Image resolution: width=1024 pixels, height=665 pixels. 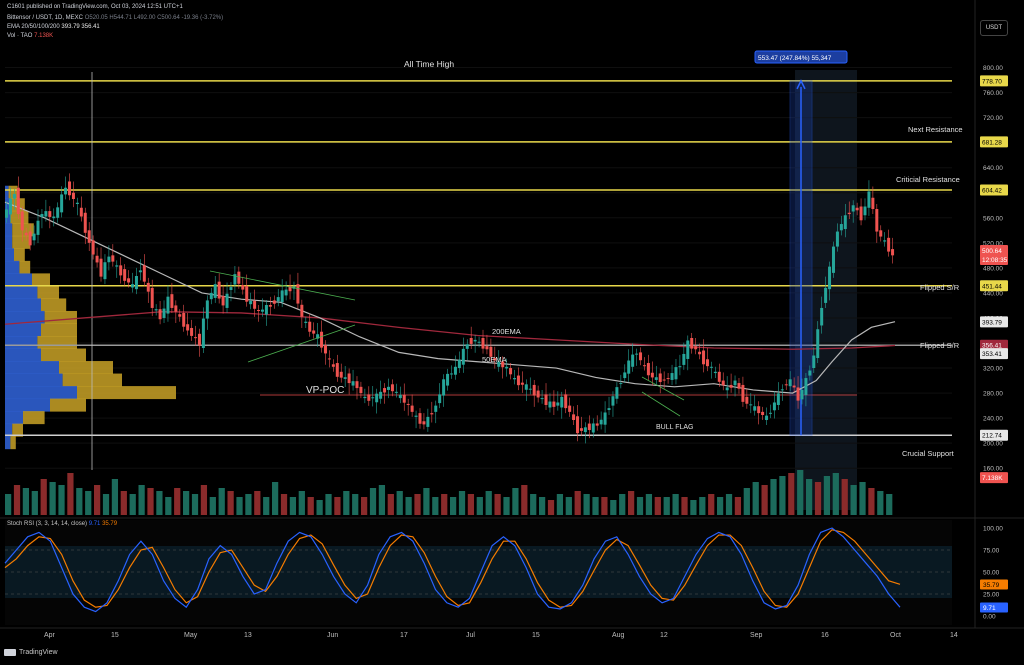 What do you see at coordinates (928, 453) in the screenshot?
I see `crucial-support-label: Crucial Support` at bounding box center [928, 453].